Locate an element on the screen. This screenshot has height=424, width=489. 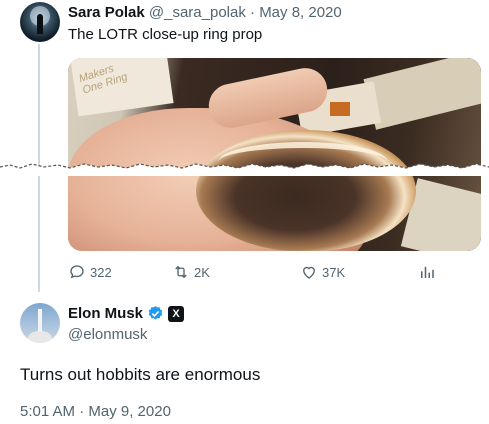
reply-action: 322 is located at coordinates (90, 272).